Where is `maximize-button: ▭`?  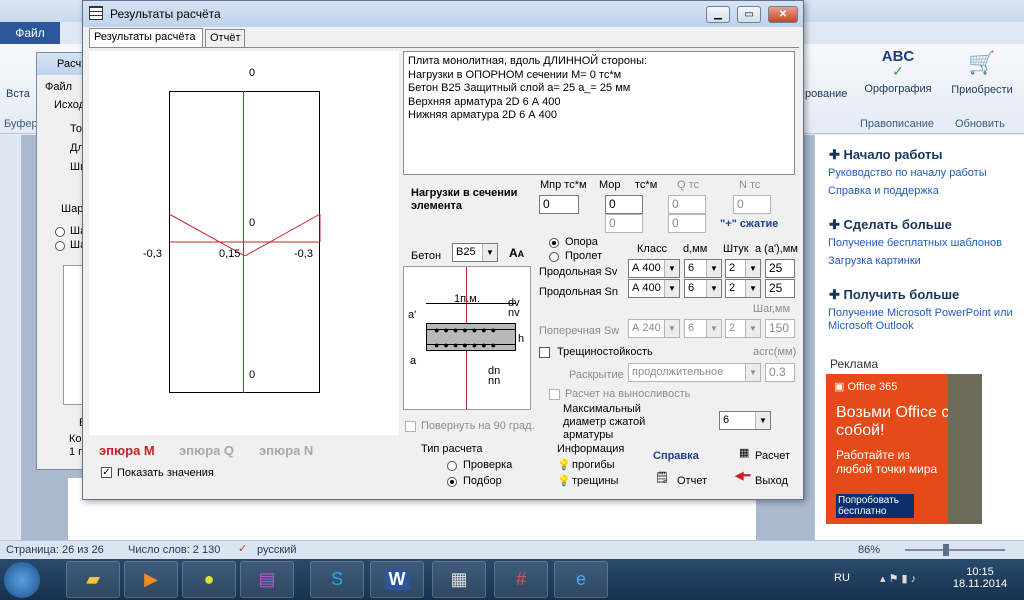 maximize-button: ▭ is located at coordinates (749, 14).